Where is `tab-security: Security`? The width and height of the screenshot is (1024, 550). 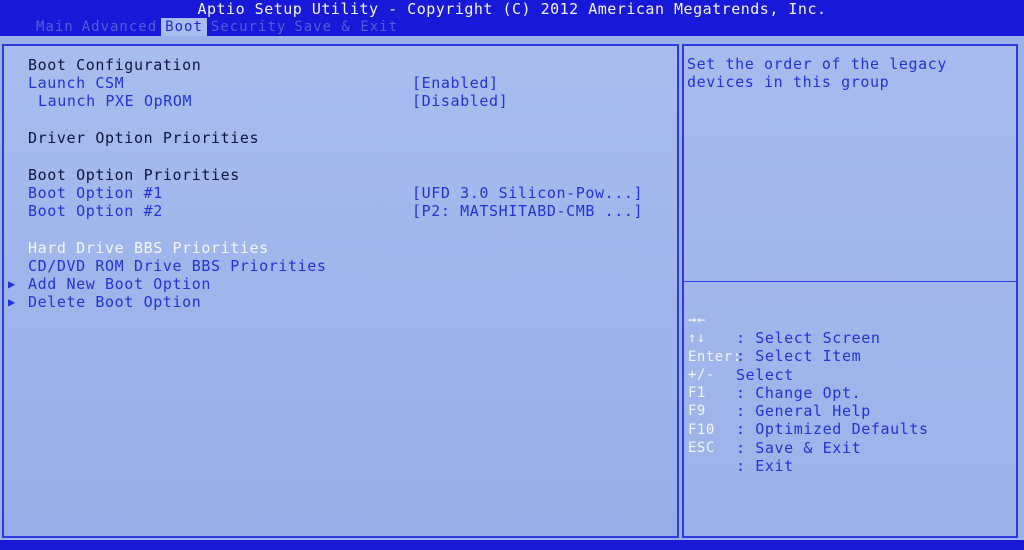 tab-security: Security is located at coordinates (248, 27).